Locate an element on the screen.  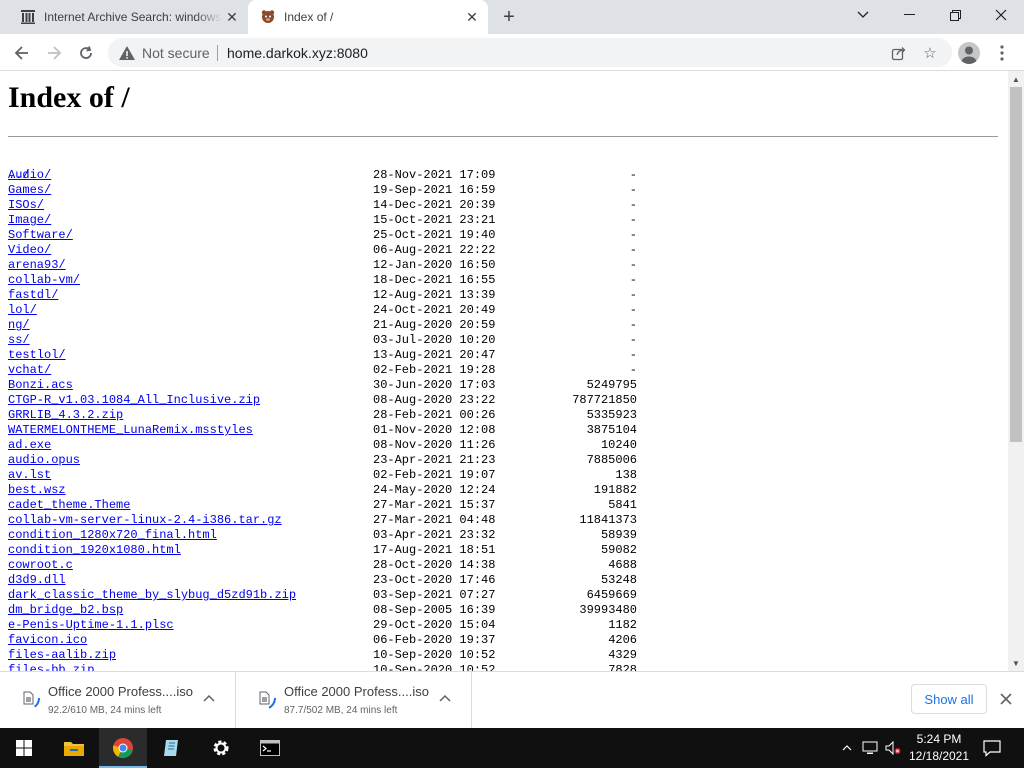
file-size: 7828 is located at coordinates (622, 667).